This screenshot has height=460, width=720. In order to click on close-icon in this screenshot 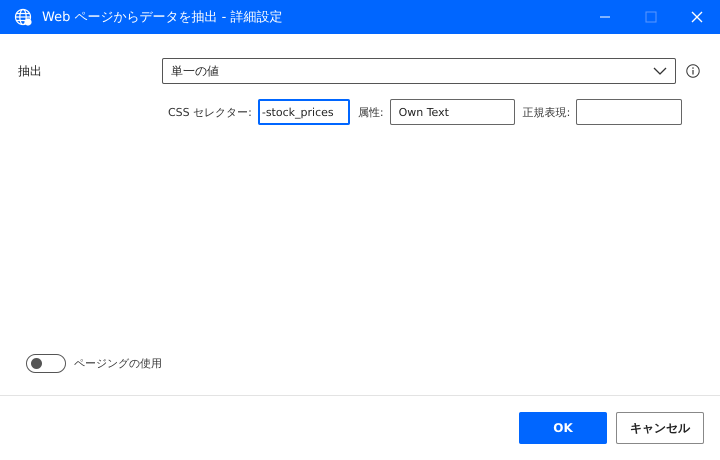, I will do `click(697, 17)`.